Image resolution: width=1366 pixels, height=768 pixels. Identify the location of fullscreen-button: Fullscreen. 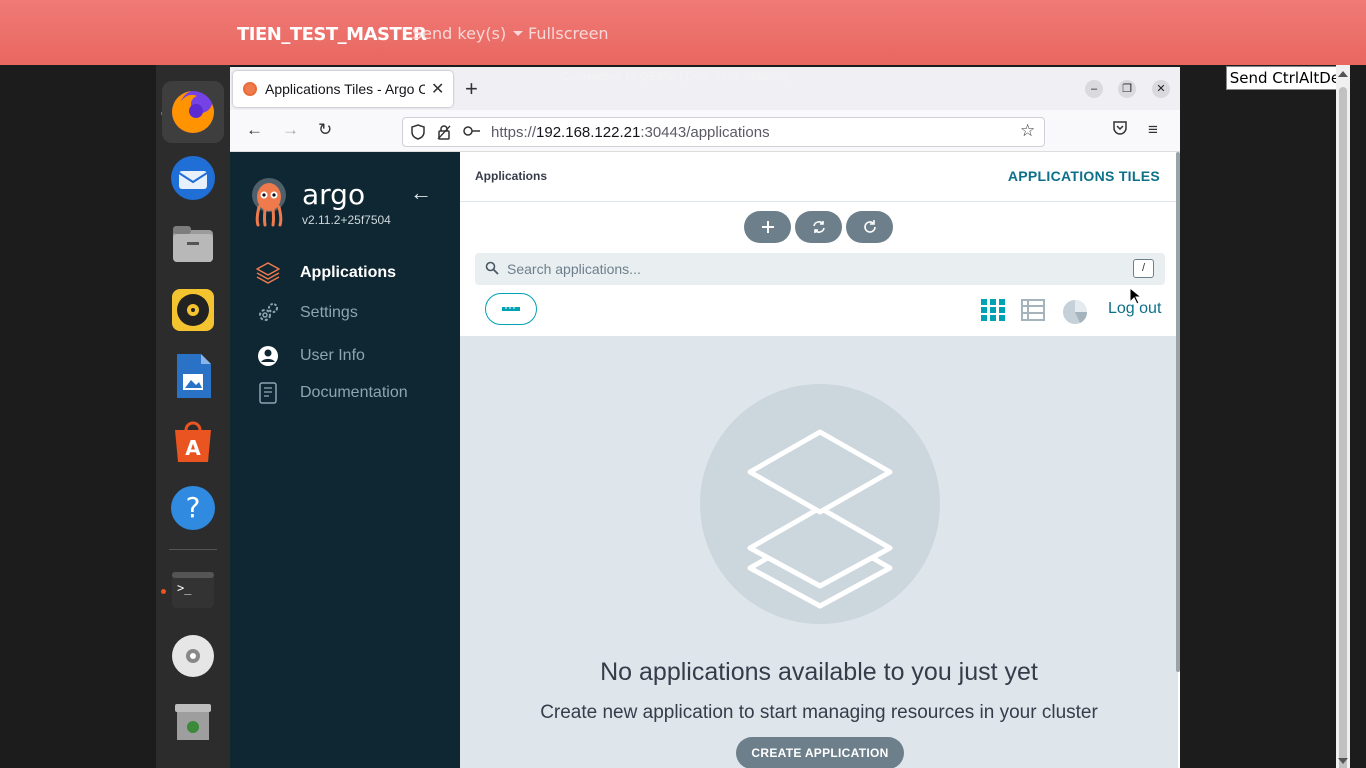
(568, 33).